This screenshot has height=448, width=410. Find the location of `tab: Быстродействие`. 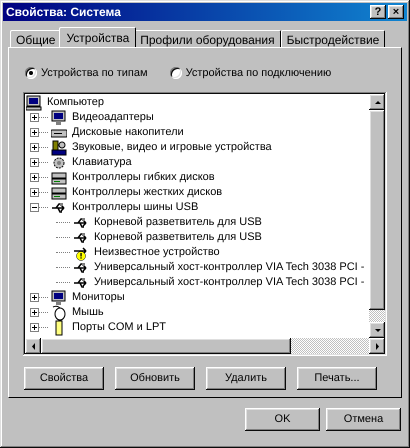

tab: Быстродействие is located at coordinates (333, 38).